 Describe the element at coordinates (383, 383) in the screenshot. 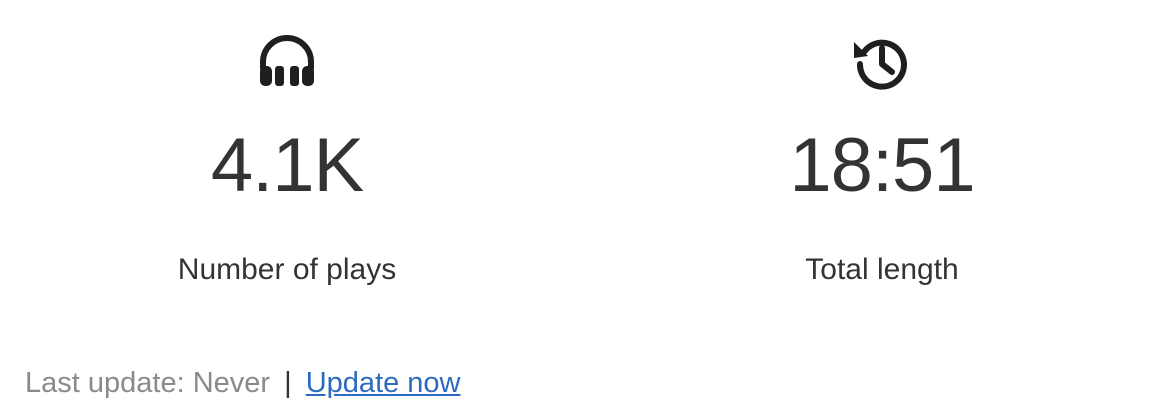

I see `update-now-link: Update now` at that location.